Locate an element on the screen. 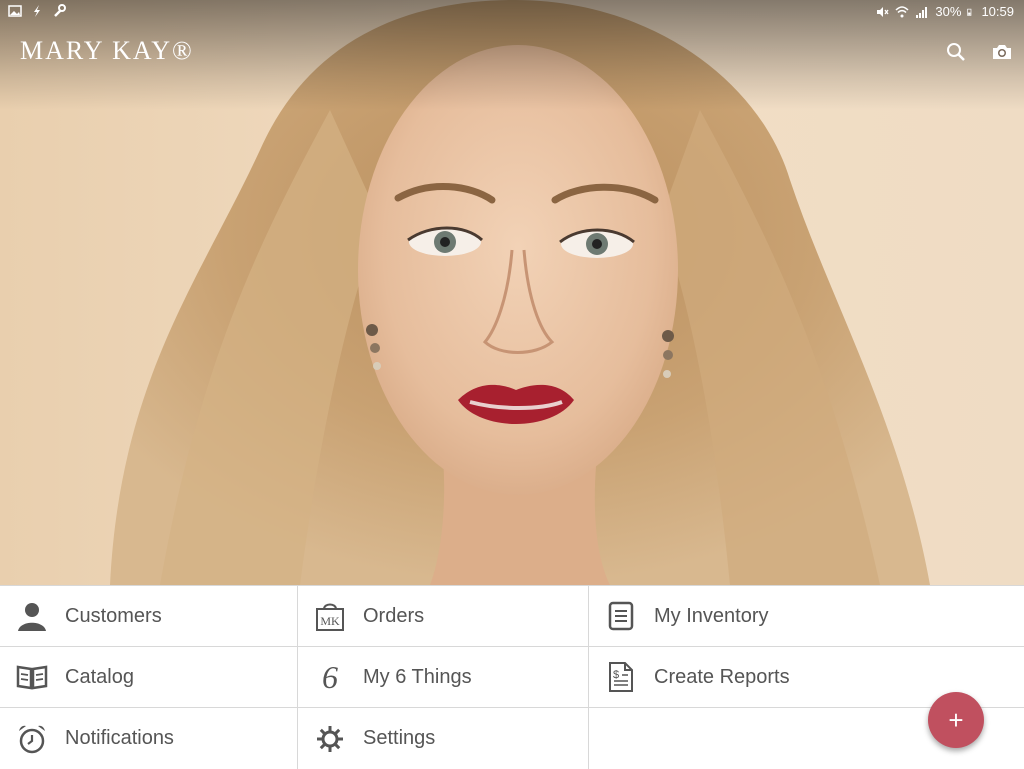  flash-notification-icon is located at coordinates (37, 11).